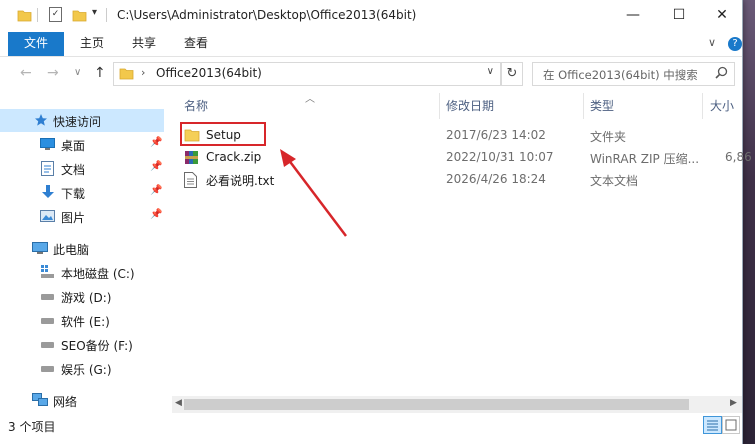 This screenshot has width=755, height=444. I want to click on back-button: ←, so click(26, 73).